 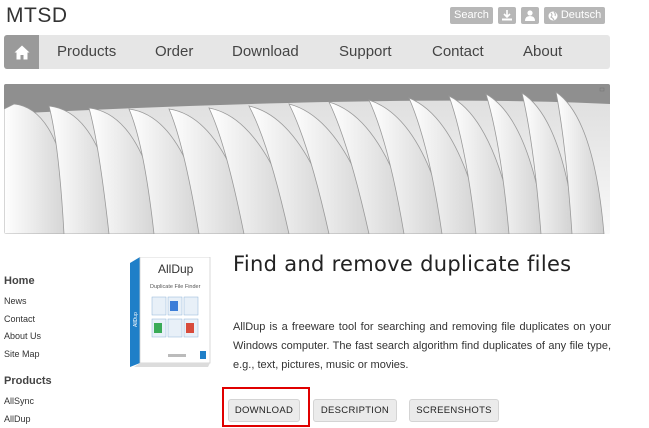 I want to click on product-box-side-text: AllDup, so click(x=136, y=319).